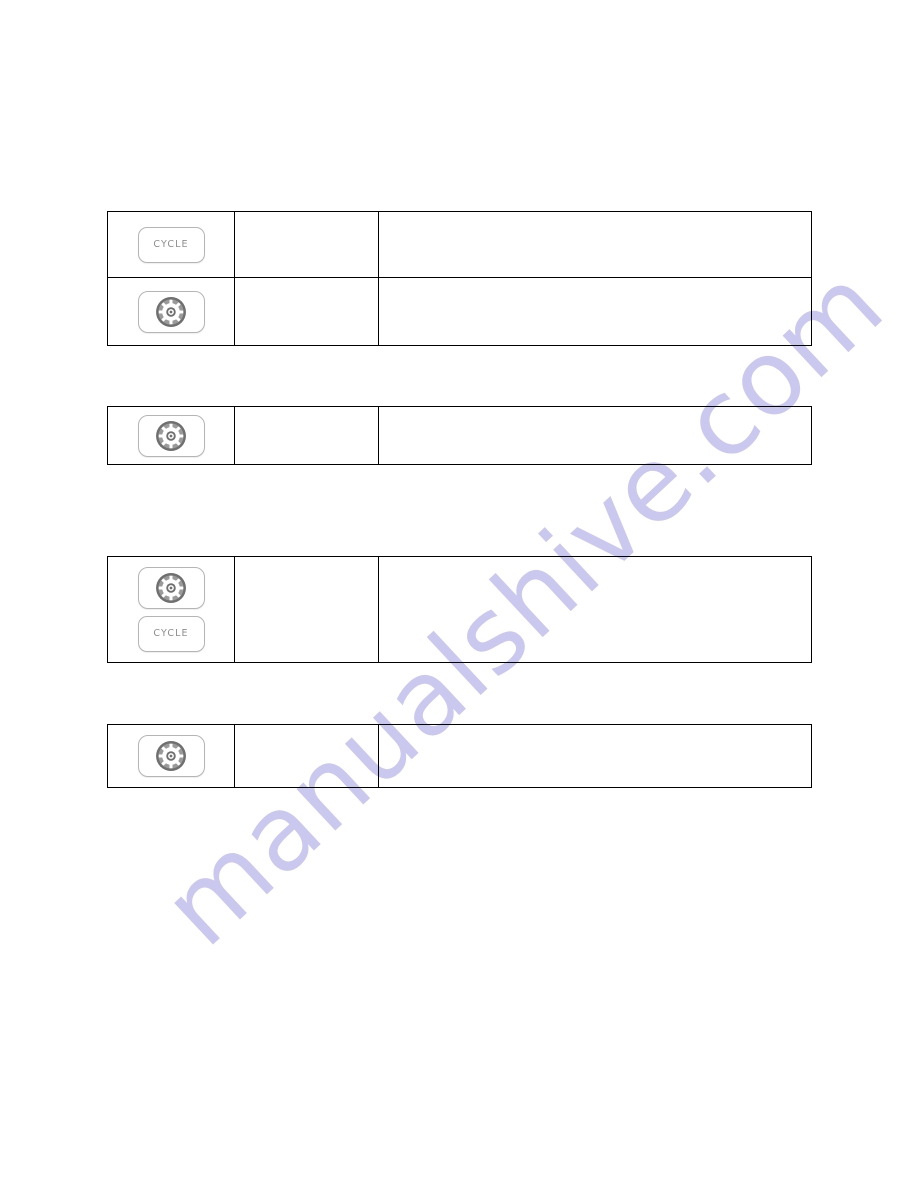  I want to click on table-3: CYCLE, so click(459, 609).